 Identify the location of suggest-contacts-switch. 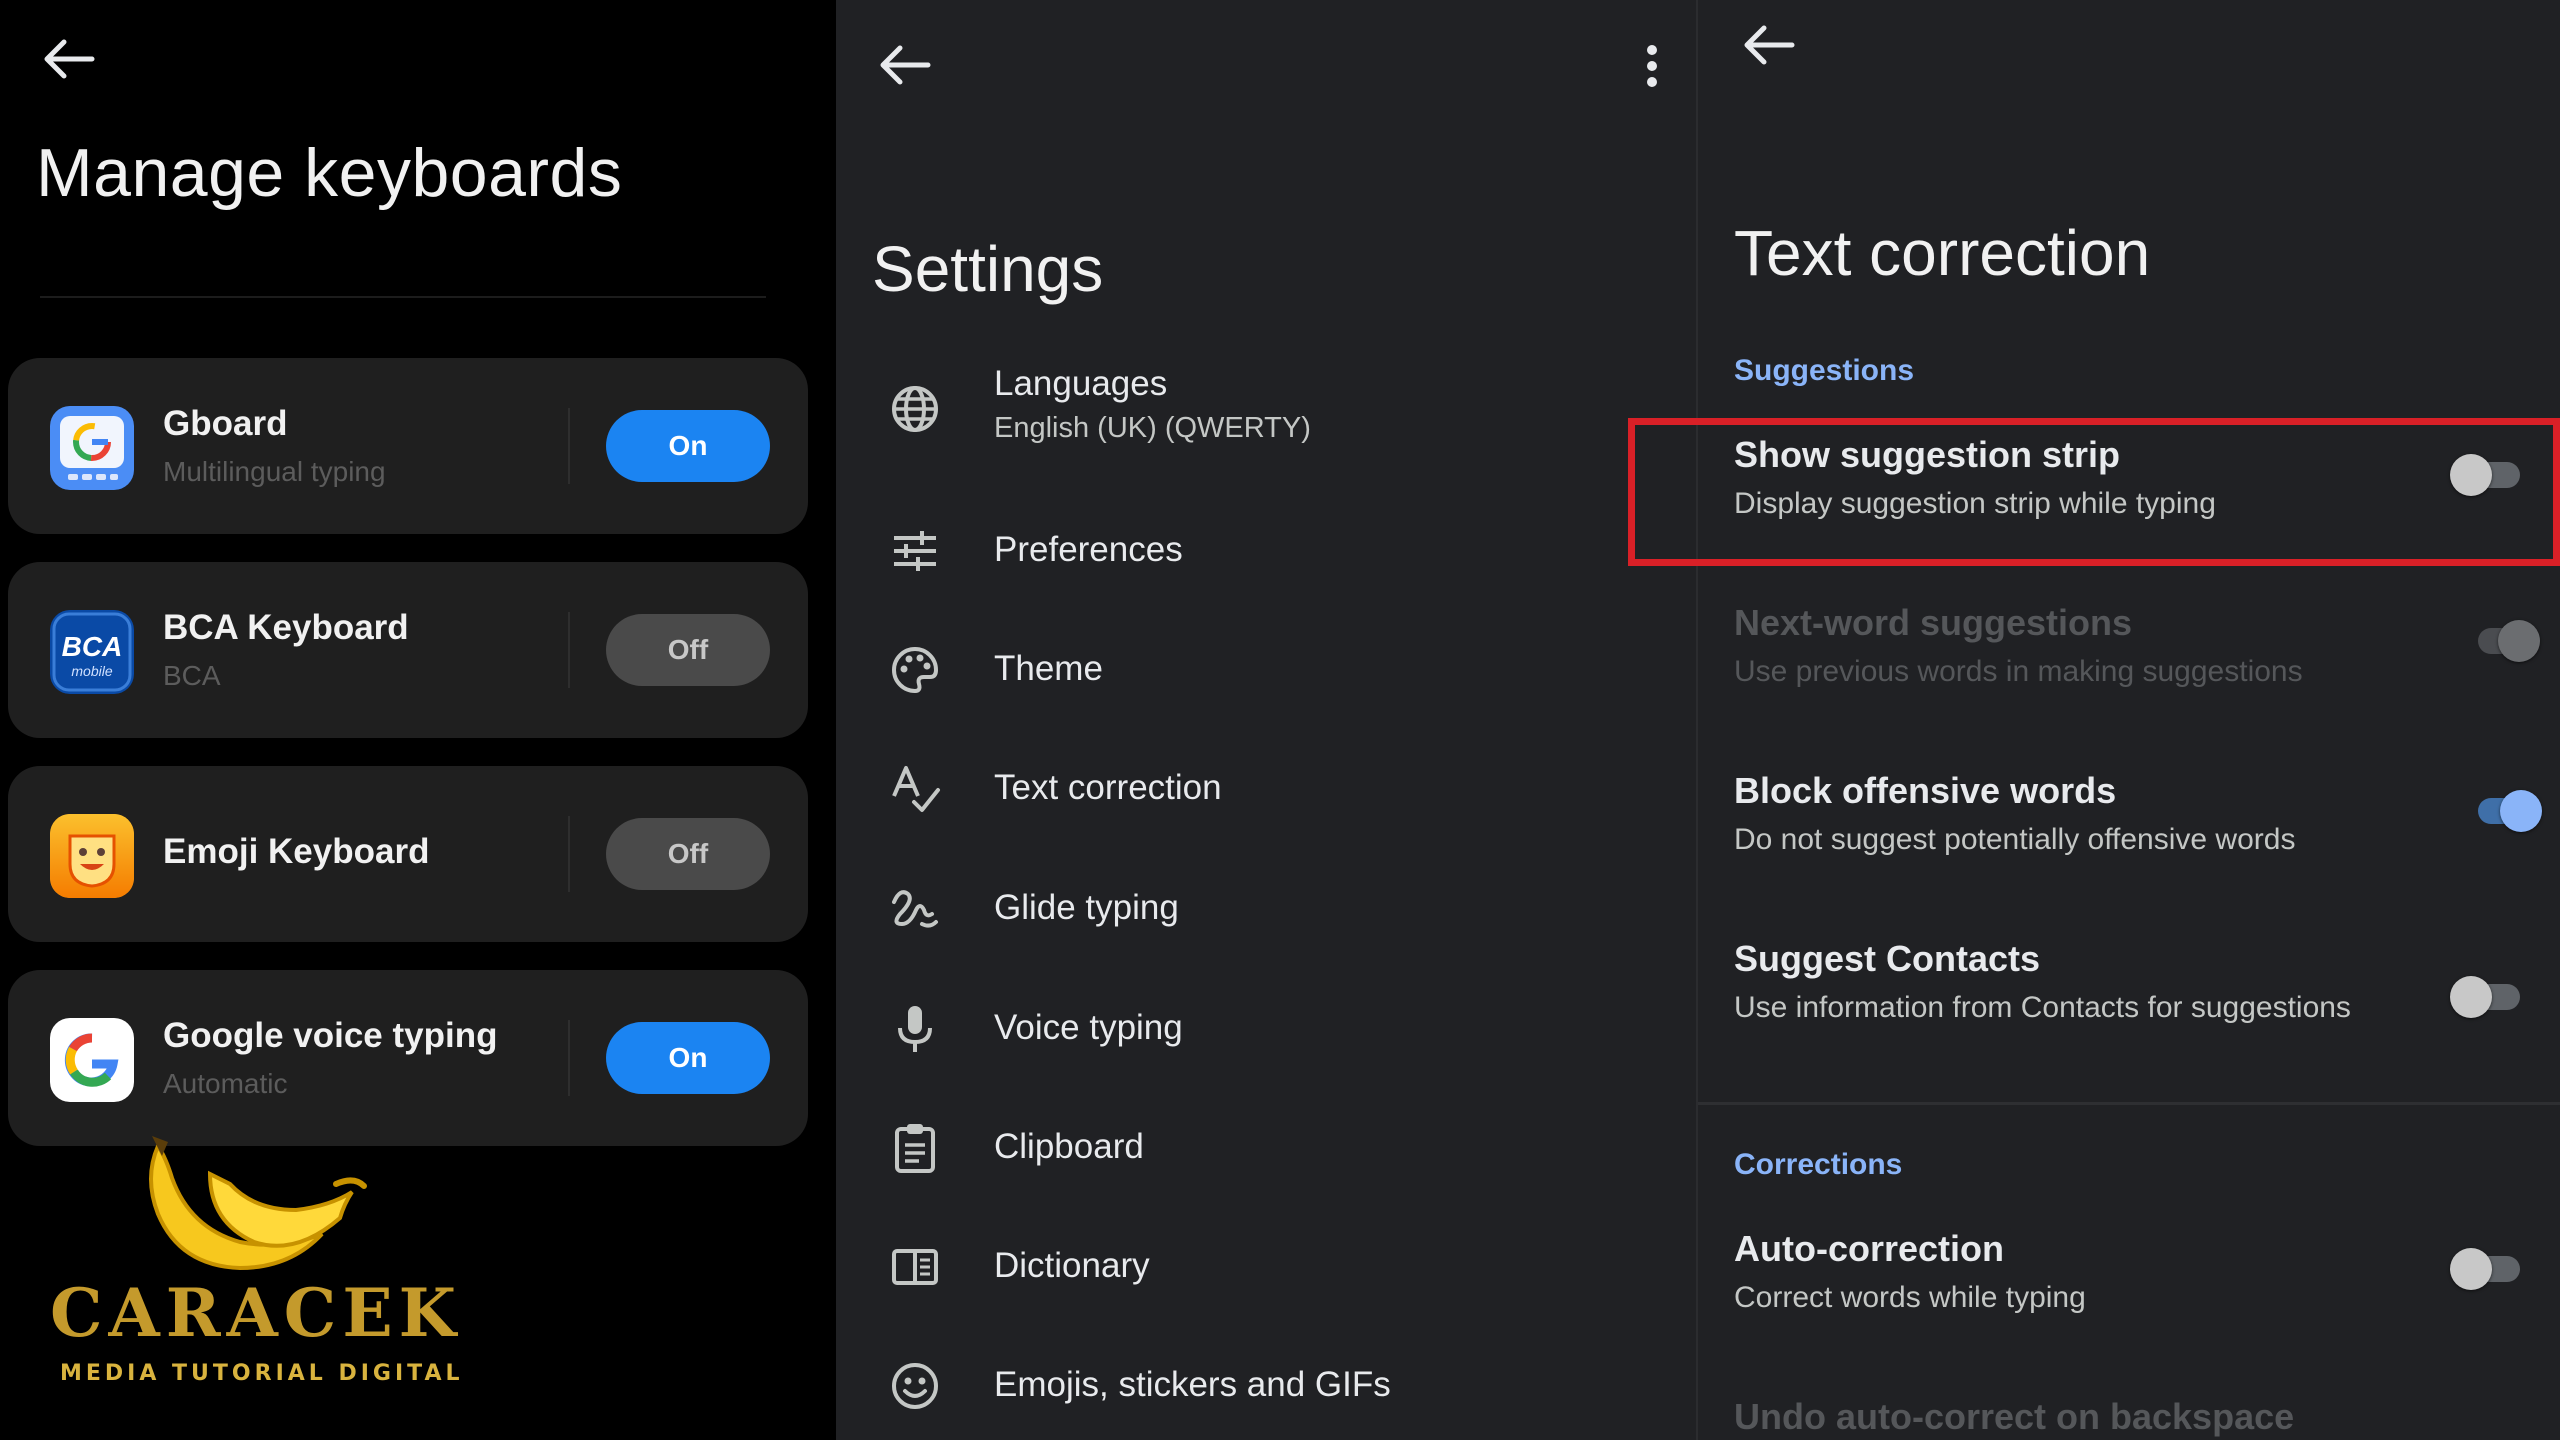
(2485, 997).